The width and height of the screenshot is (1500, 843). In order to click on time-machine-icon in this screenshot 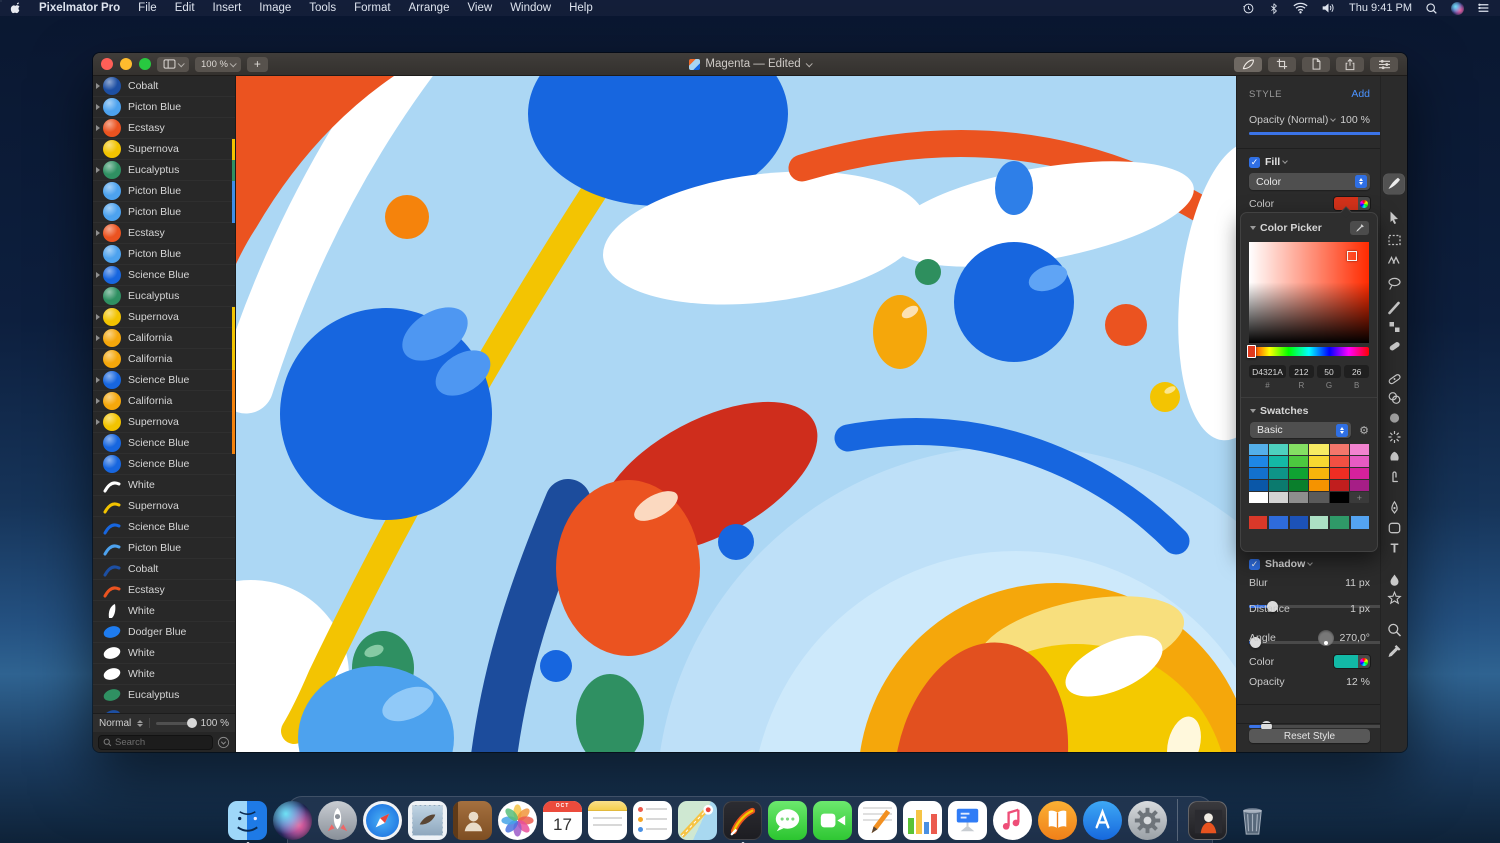, I will do `click(1248, 8)`.